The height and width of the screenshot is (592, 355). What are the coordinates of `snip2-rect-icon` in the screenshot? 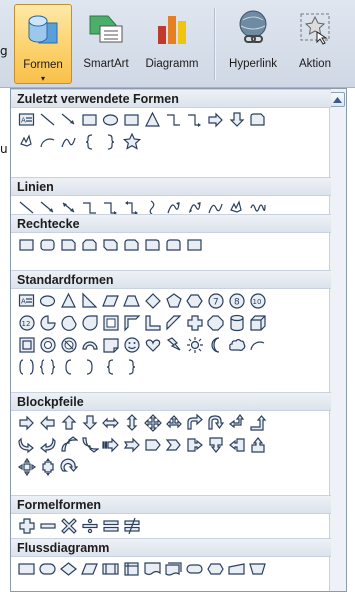 It's located at (89, 244).